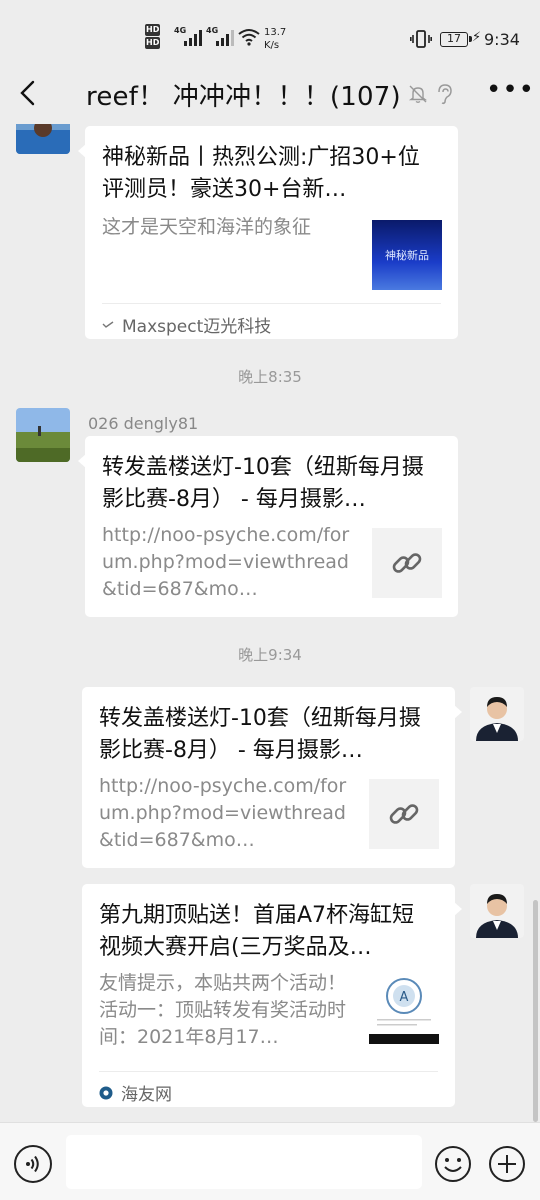 This screenshot has width=540, height=1200. I want to click on source-name: 海友网, so click(146, 1095).